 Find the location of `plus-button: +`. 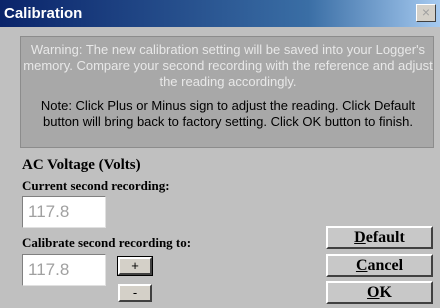

plus-button: + is located at coordinates (135, 266).